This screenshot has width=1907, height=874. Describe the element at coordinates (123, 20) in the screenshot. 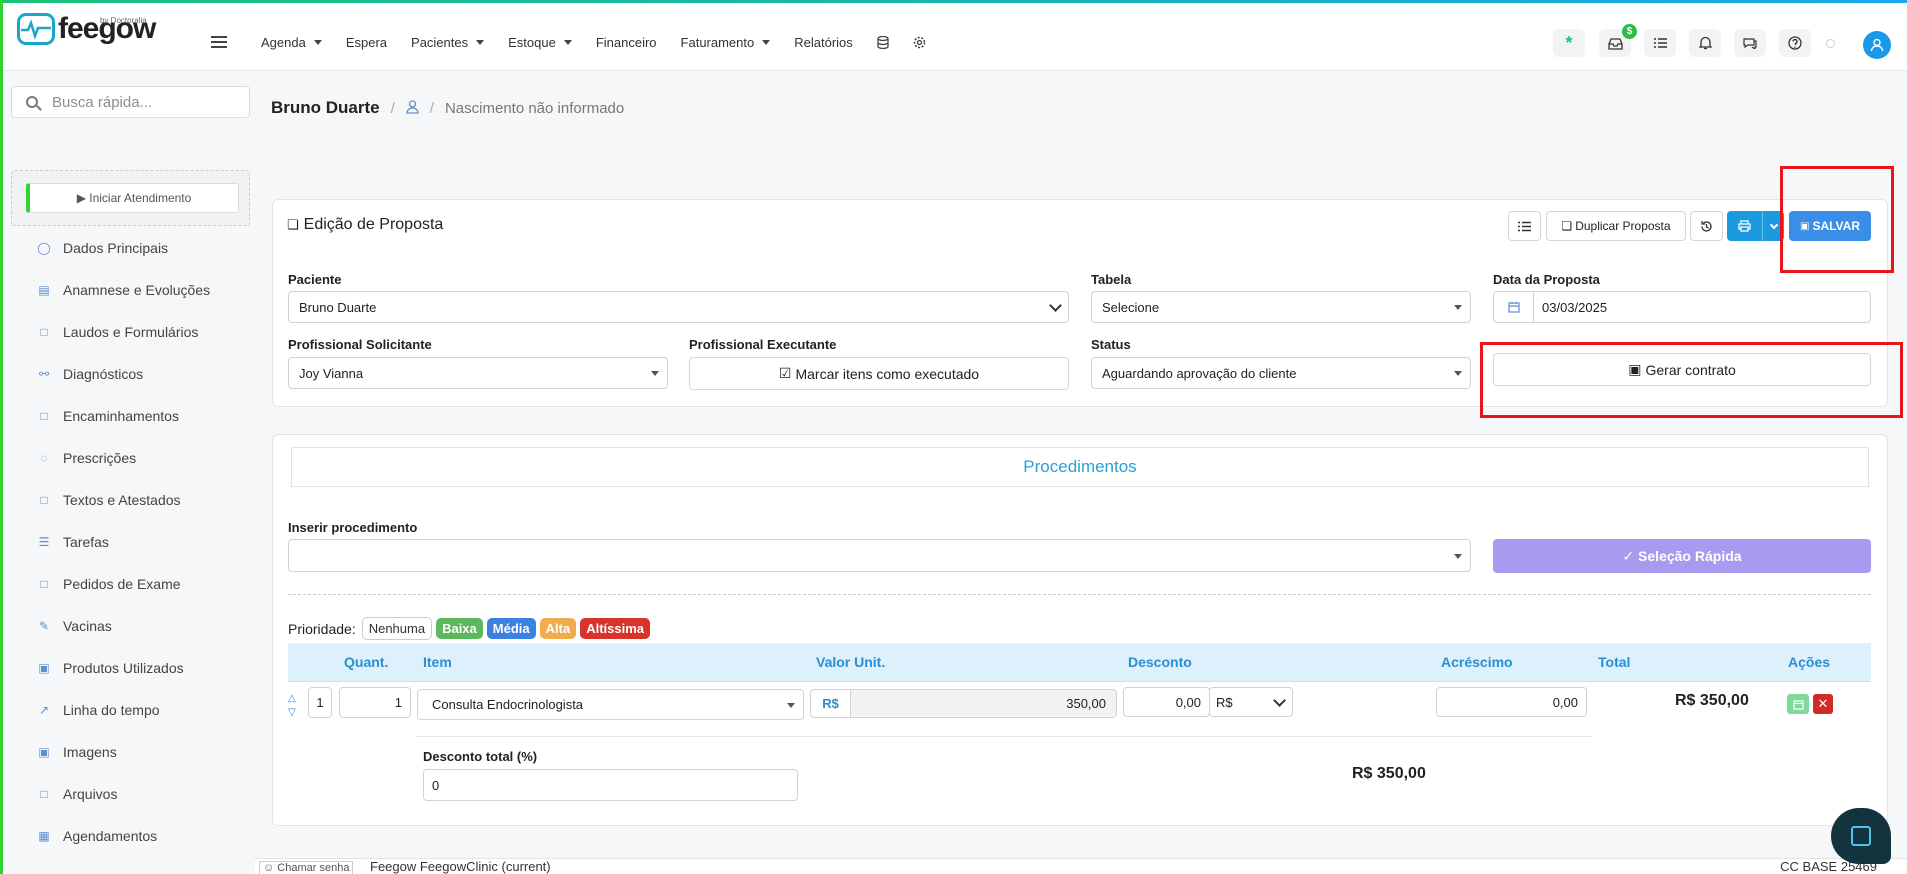

I see `logo-by-text: by Doctoralia` at that location.